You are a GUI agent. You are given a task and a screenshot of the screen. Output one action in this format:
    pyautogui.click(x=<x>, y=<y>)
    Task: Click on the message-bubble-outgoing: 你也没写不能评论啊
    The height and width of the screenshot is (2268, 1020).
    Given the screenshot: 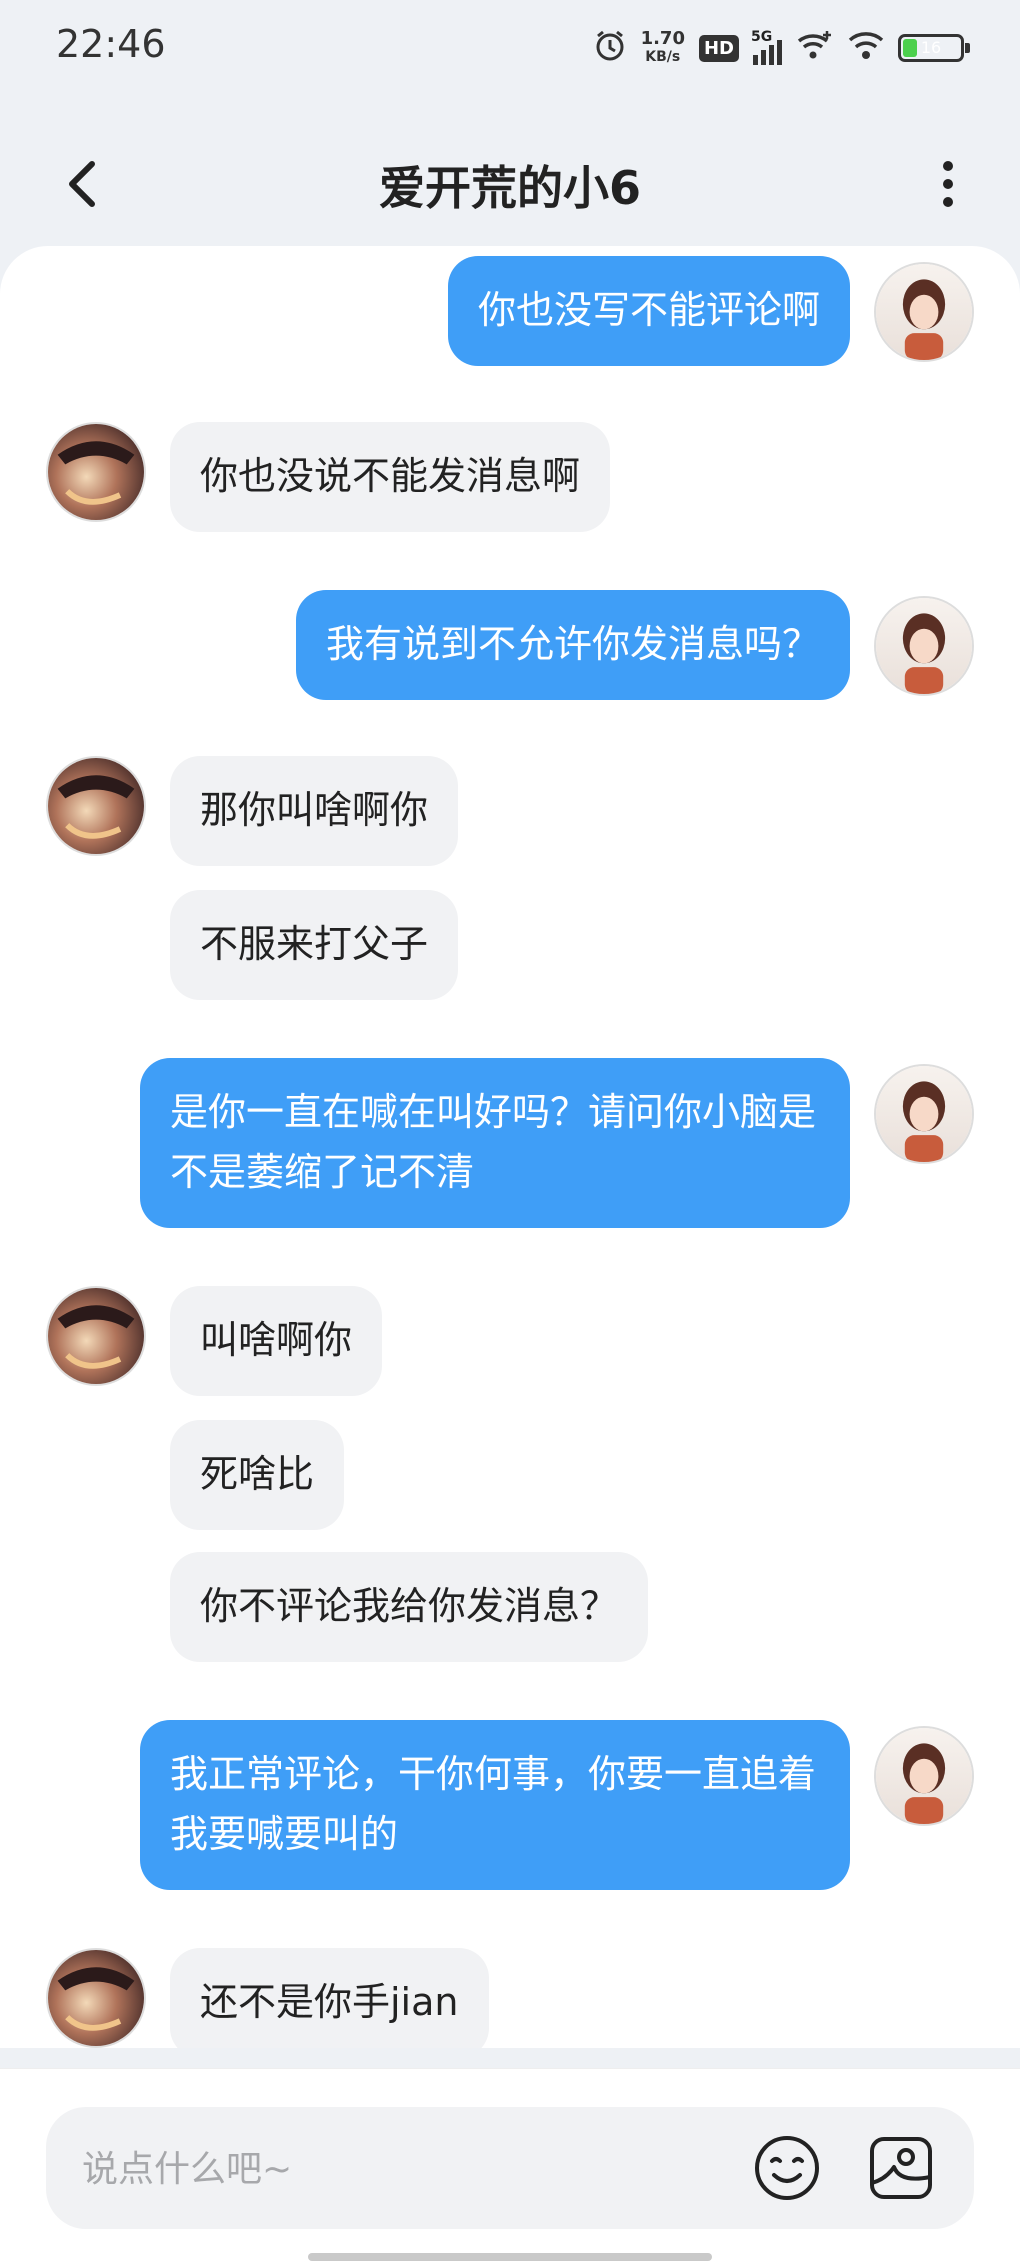 What is the action you would take?
    pyautogui.click(x=648, y=311)
    